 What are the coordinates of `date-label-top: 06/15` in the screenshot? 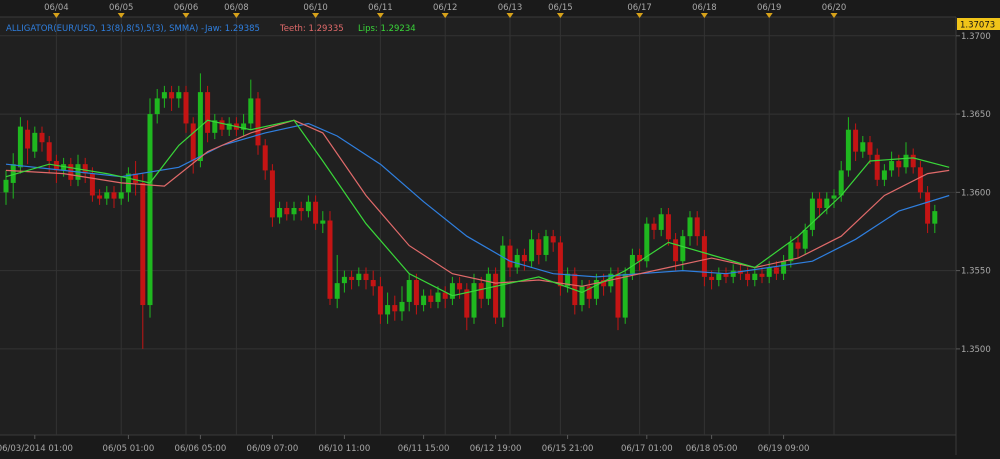 It's located at (560, 8).